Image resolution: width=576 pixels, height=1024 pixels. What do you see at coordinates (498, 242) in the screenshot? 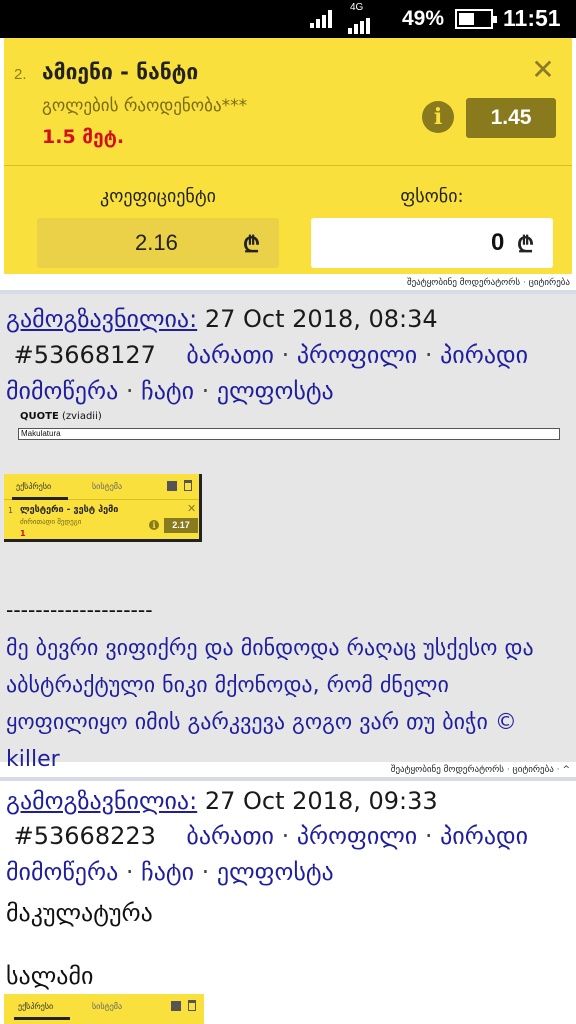
I see `bet-amount-value: 0` at bounding box center [498, 242].